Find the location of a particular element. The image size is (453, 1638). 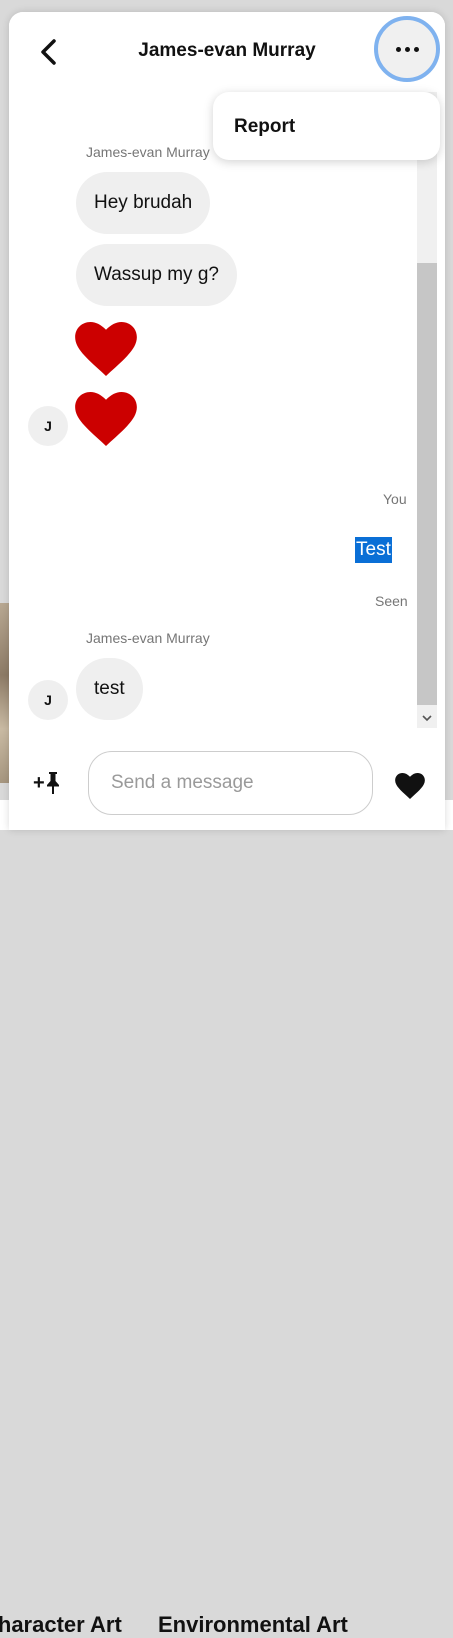

sent-message-text: Test is located at coordinates (373, 550).